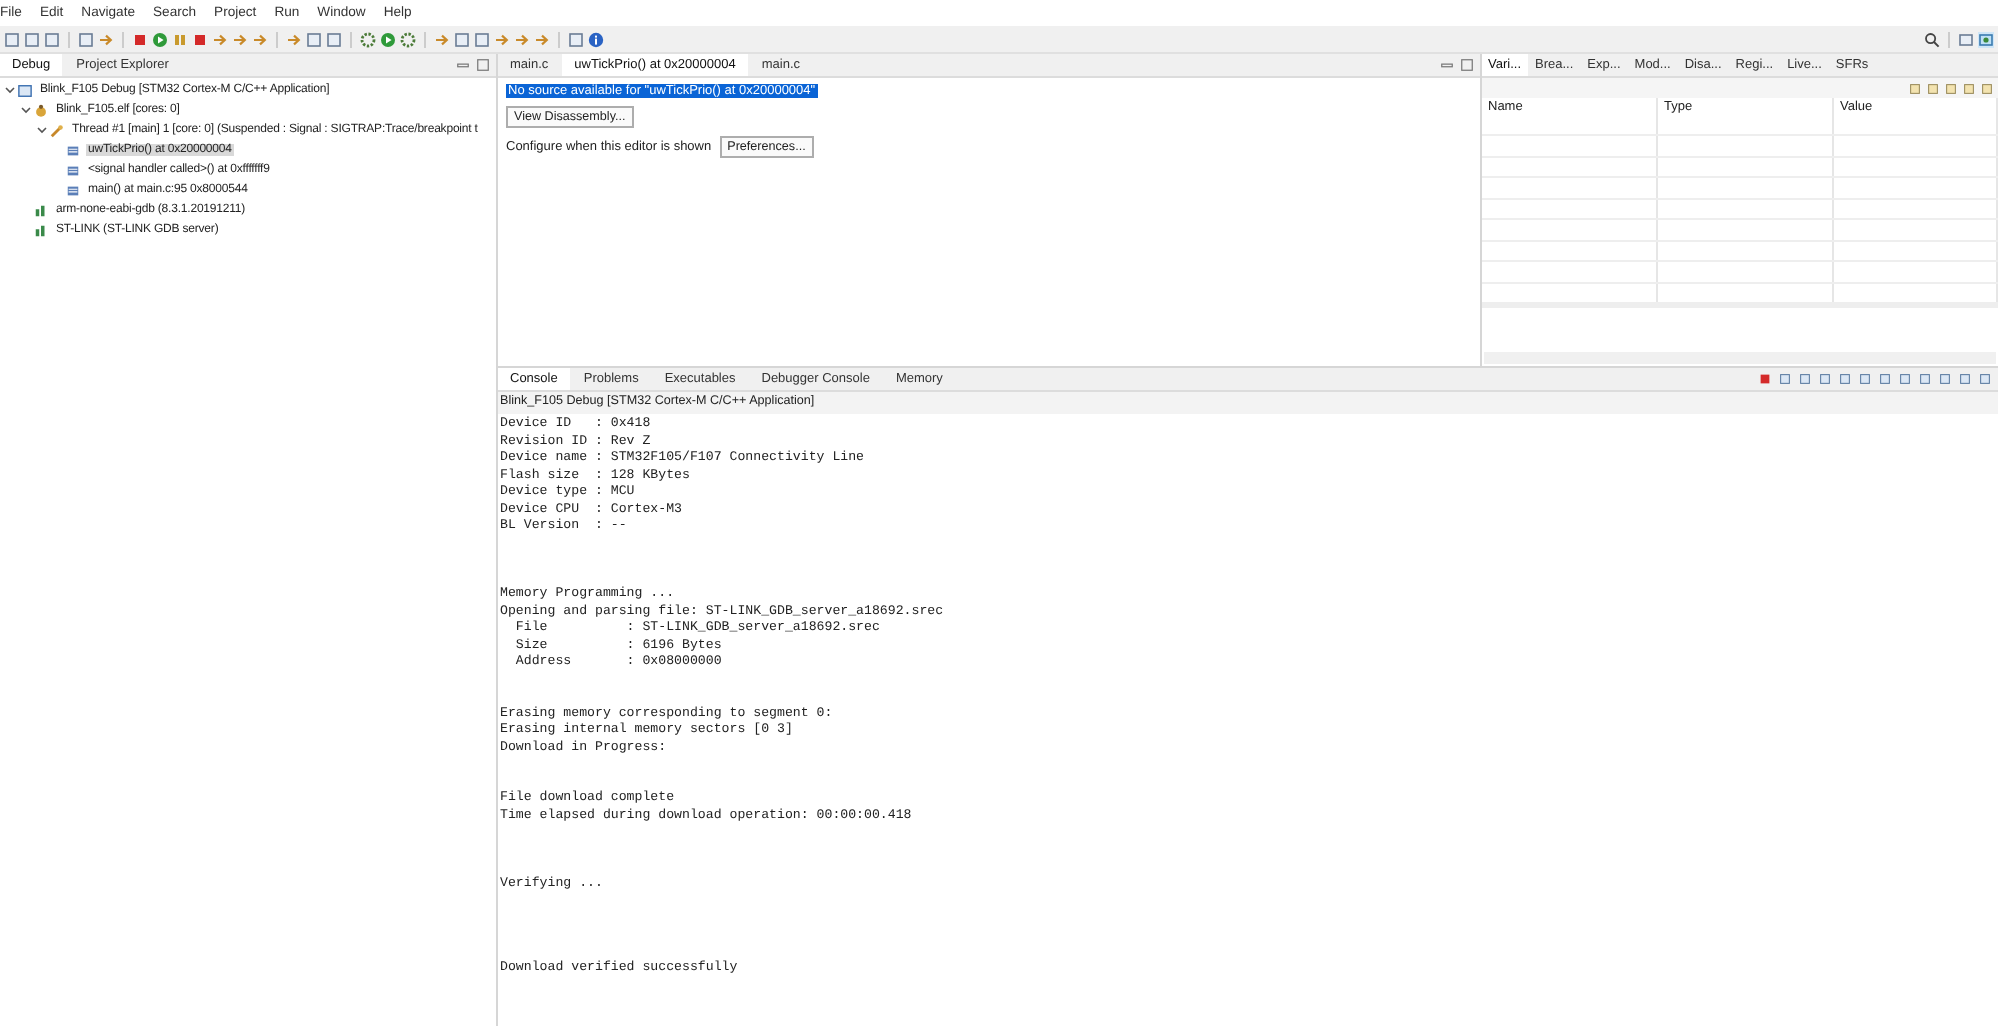 The width and height of the screenshot is (1998, 1026). What do you see at coordinates (25, 90) in the screenshot?
I see `launch-icon` at bounding box center [25, 90].